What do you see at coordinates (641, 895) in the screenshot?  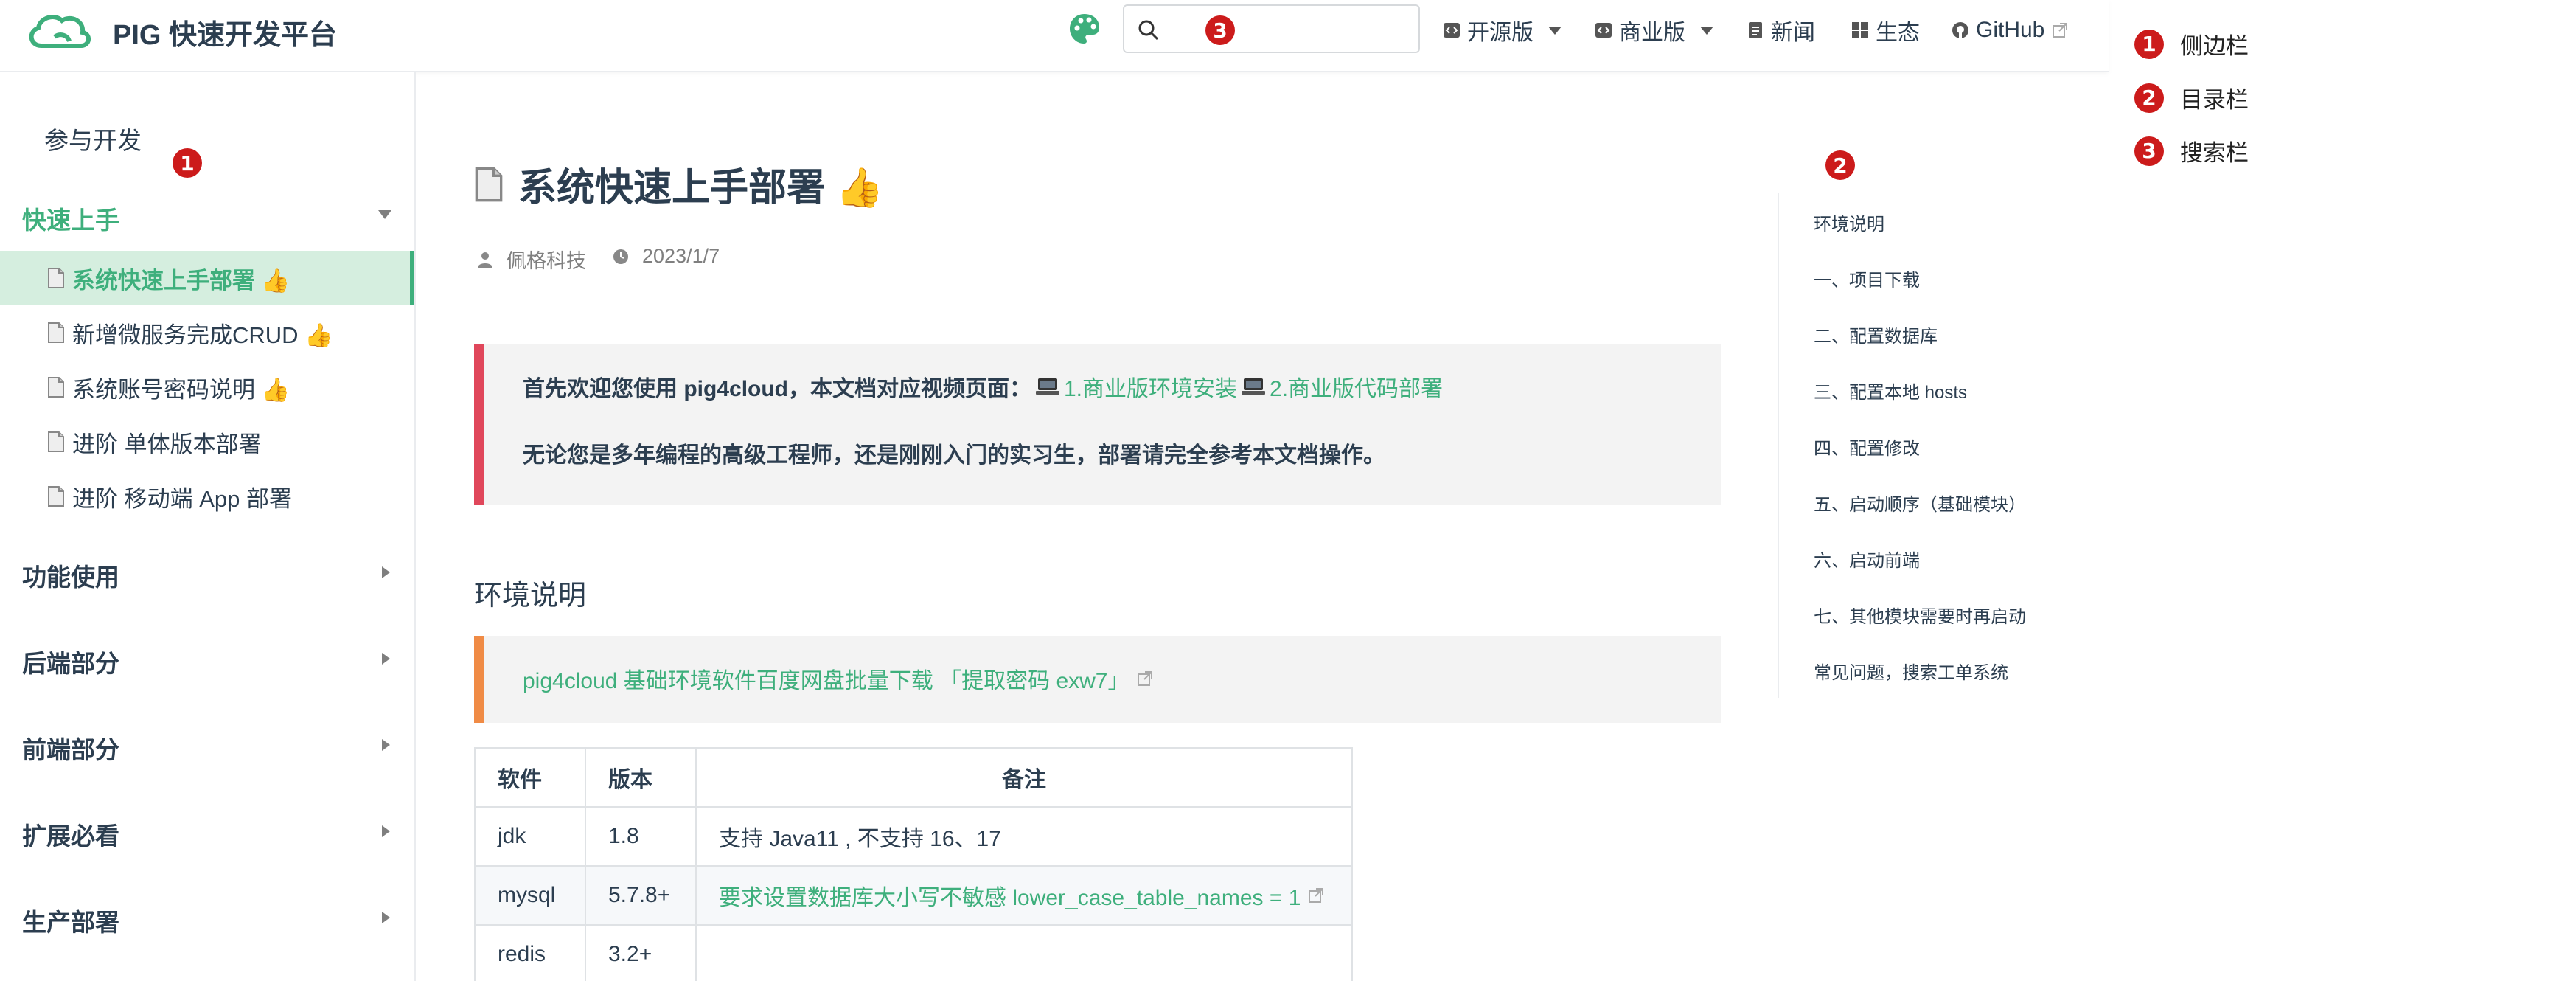 I see `table-cell: 5.7.8+` at bounding box center [641, 895].